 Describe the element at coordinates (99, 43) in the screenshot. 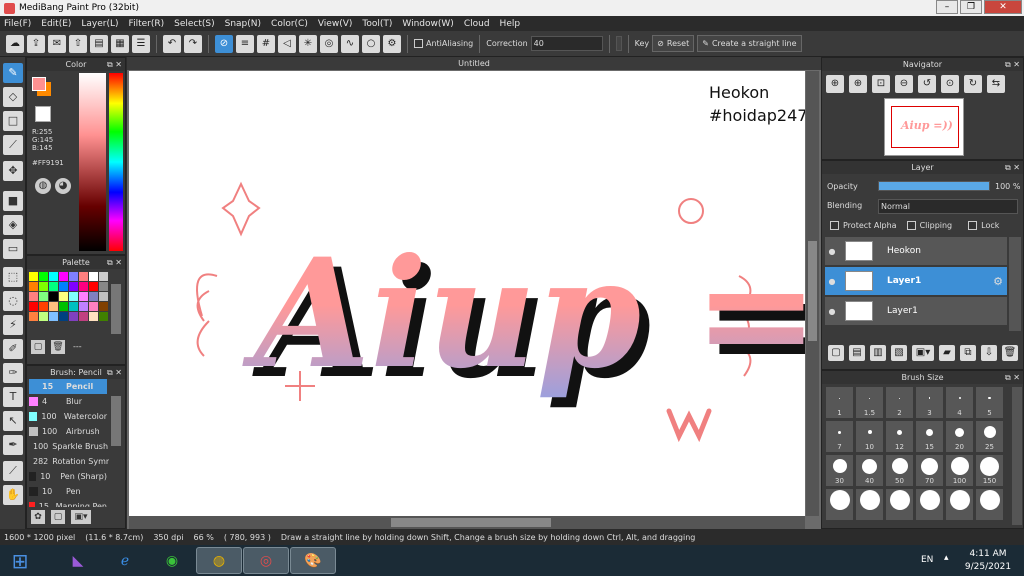

I see `document-icon: ▤` at that location.